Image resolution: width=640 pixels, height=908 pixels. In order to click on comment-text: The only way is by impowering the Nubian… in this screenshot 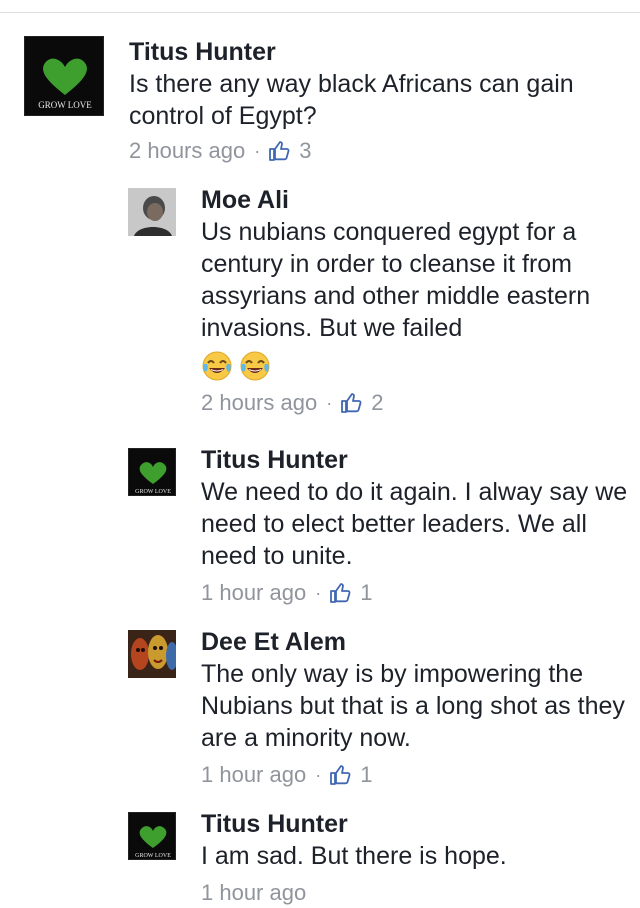, I will do `click(413, 706)`.